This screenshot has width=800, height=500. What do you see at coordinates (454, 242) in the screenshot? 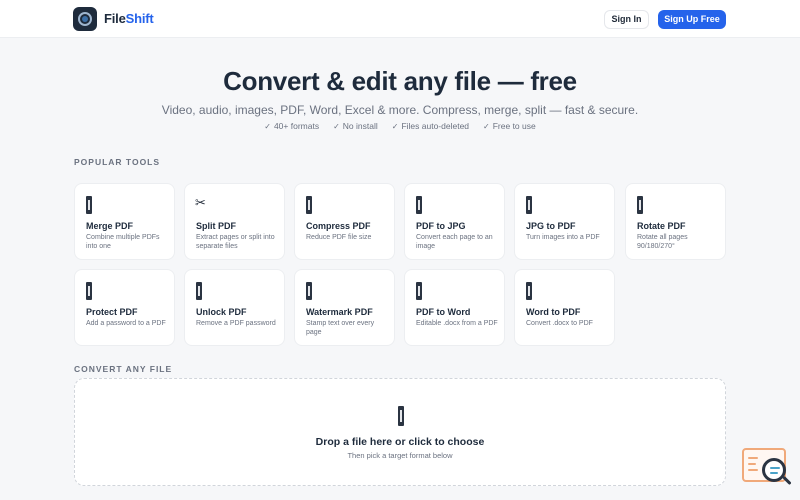
I see `tool-description: Convert each page to an image` at bounding box center [454, 242].